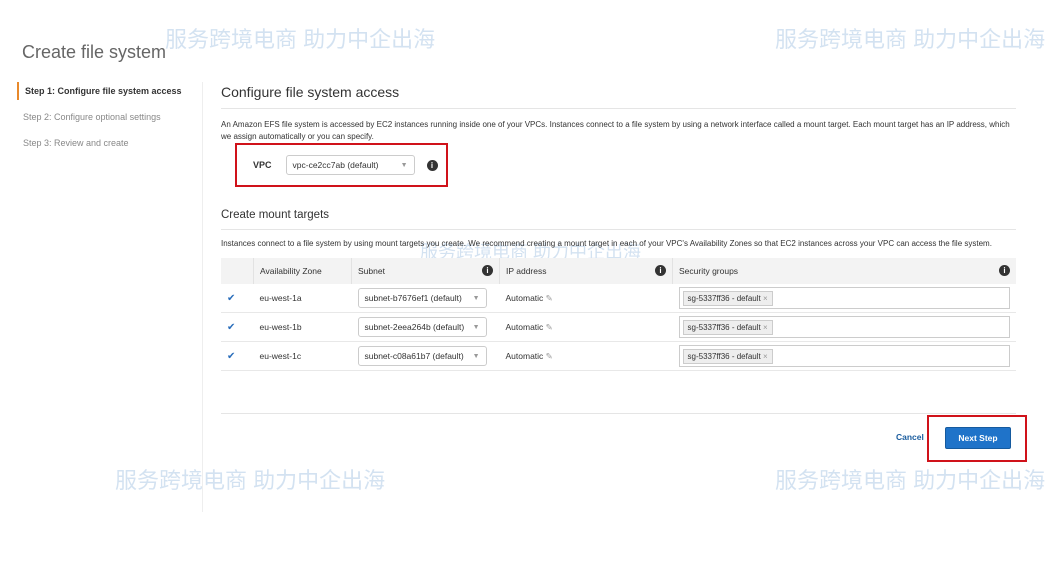 The width and height of the screenshot is (1052, 572). Describe the element at coordinates (302, 356) in the screenshot. I see `az: eu-west-1c` at that location.